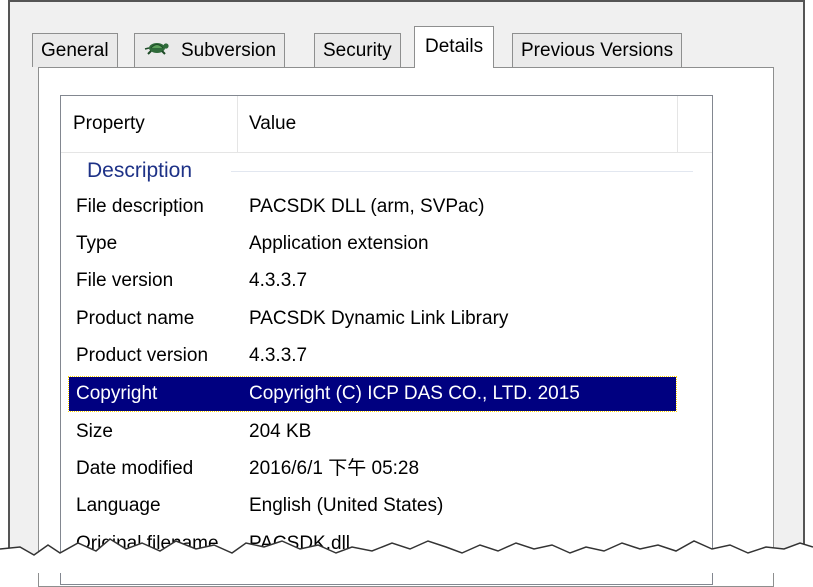 Image resolution: width=813 pixels, height=587 pixels. I want to click on list-item: Language English (United States), so click(372, 506).